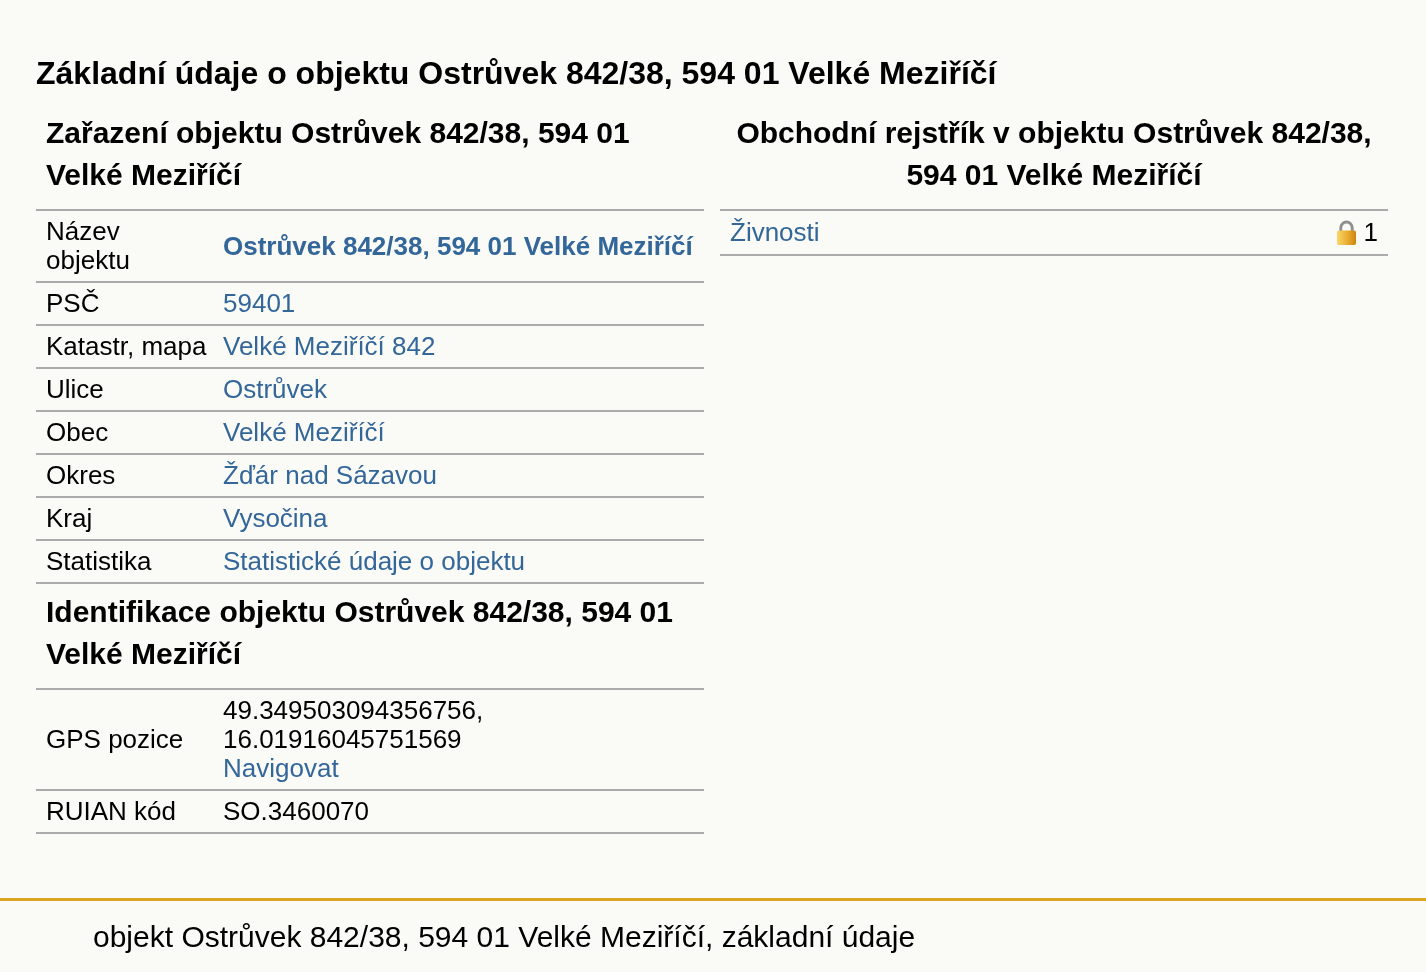 This screenshot has width=1426, height=972. What do you see at coordinates (99, 561) in the screenshot?
I see `row-label: Statistika` at bounding box center [99, 561].